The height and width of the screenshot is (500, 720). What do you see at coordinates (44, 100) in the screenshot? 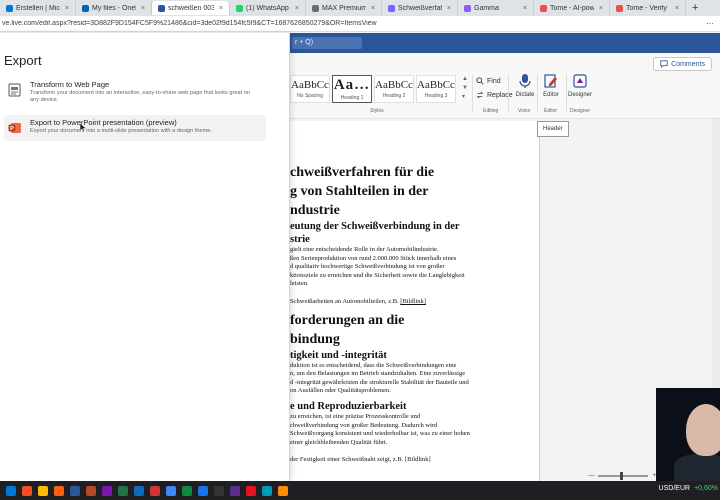
I see `option-description: any device.` at bounding box center [44, 100].